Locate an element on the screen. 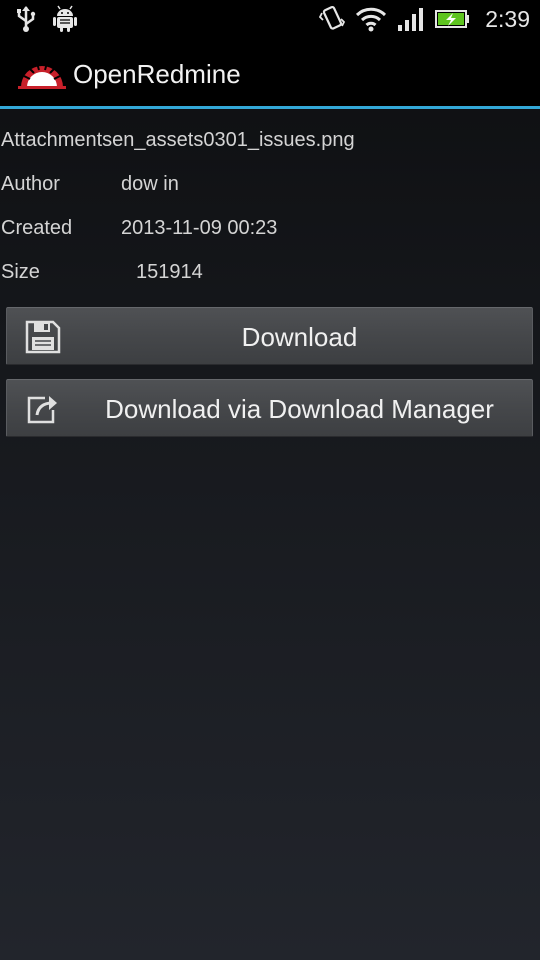 Image resolution: width=540 pixels, height=960 pixels. size-value: 151914 is located at coordinates (169, 272).